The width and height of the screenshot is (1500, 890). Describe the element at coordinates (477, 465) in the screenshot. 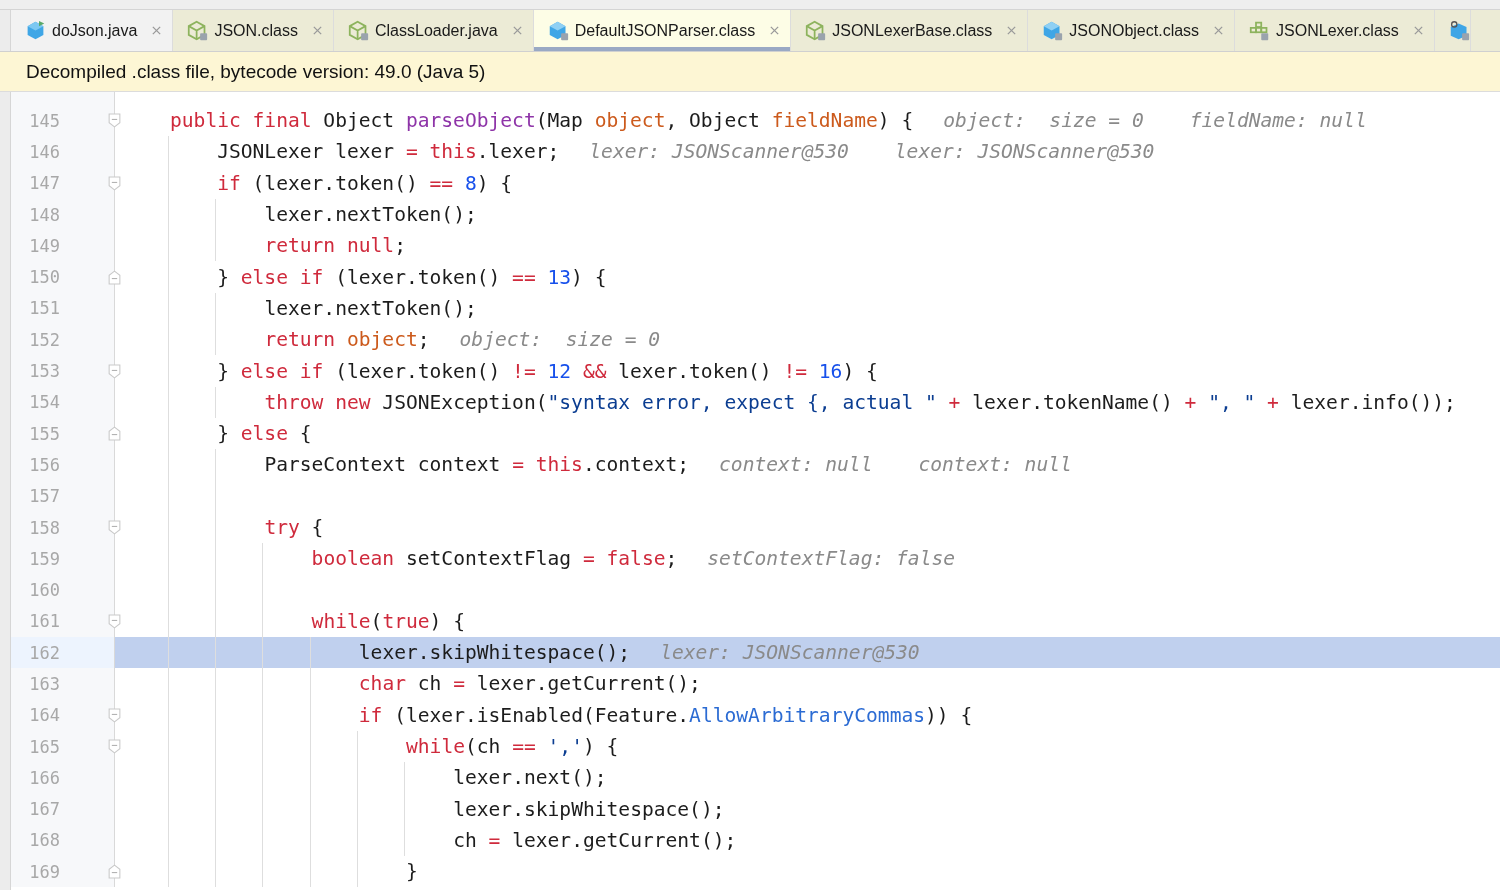

I see `code-line: ParseContext context = this.context;` at that location.